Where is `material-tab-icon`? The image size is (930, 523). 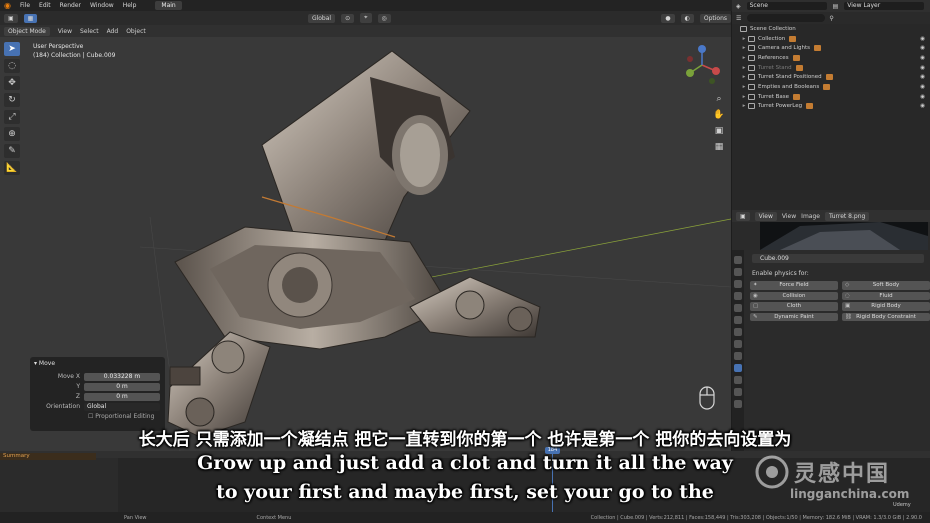 material-tab-icon is located at coordinates (738, 404).